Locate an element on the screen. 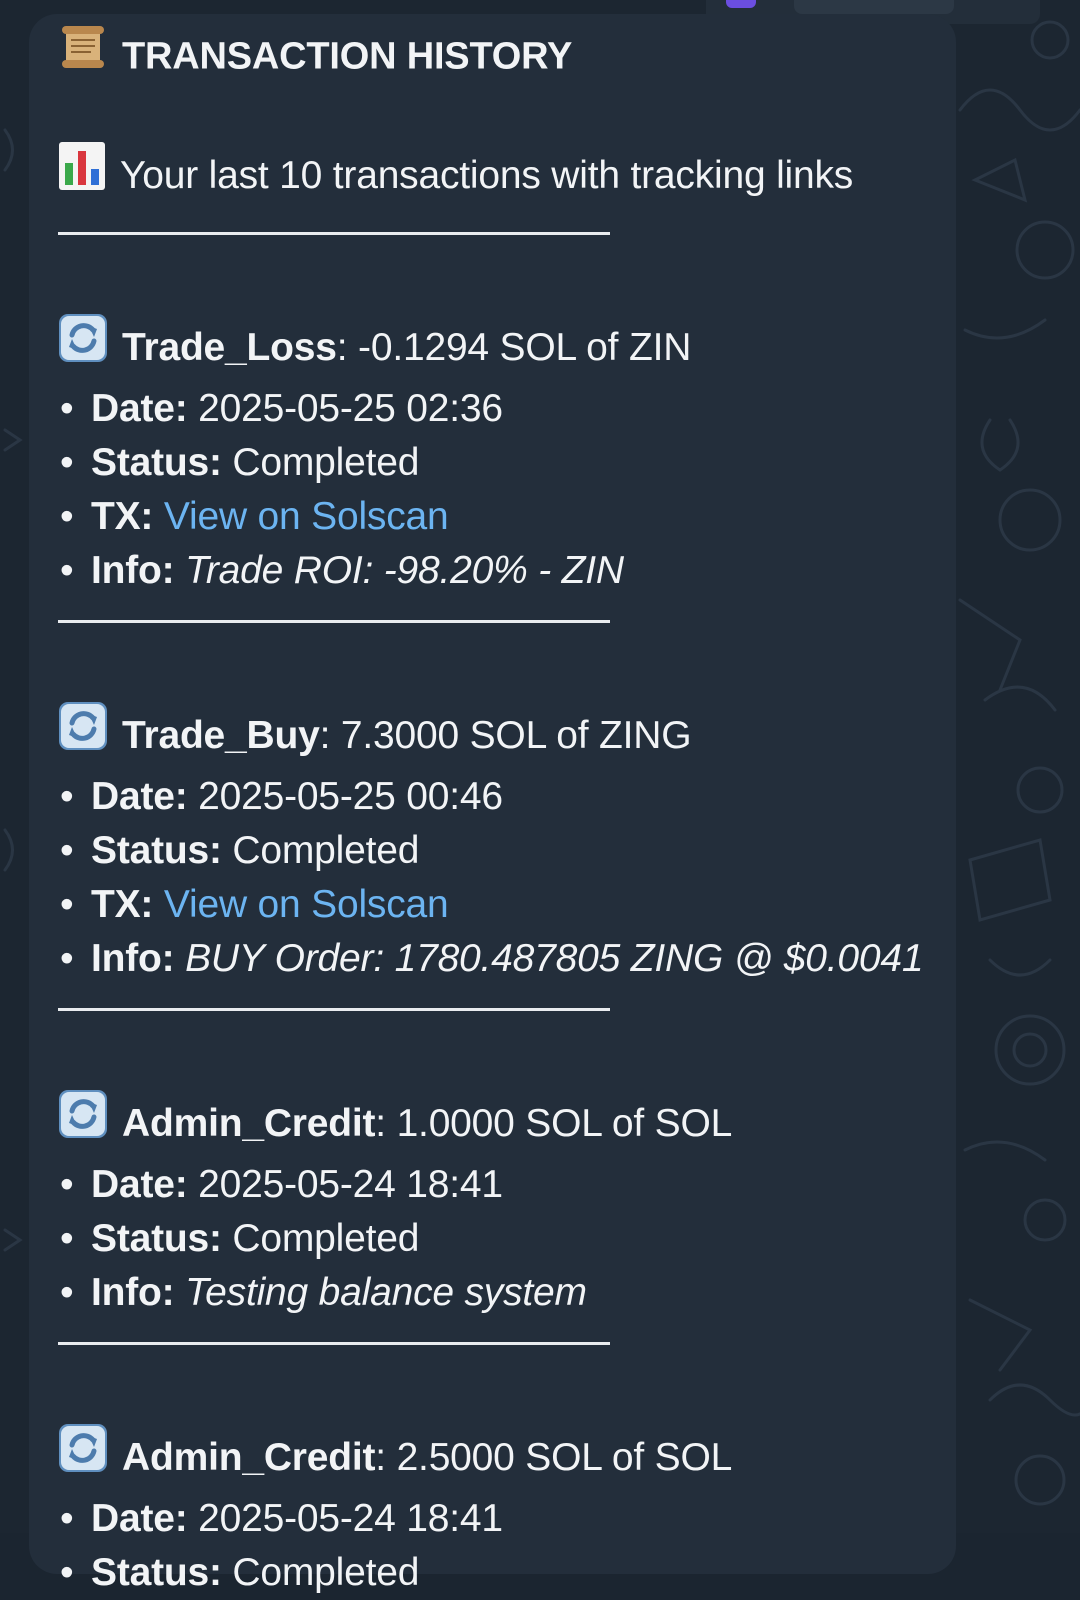 The width and height of the screenshot is (1080, 1600). transaction-info: BUY Order: 1780.487805 ZING @ $0.0041 is located at coordinates (554, 958).